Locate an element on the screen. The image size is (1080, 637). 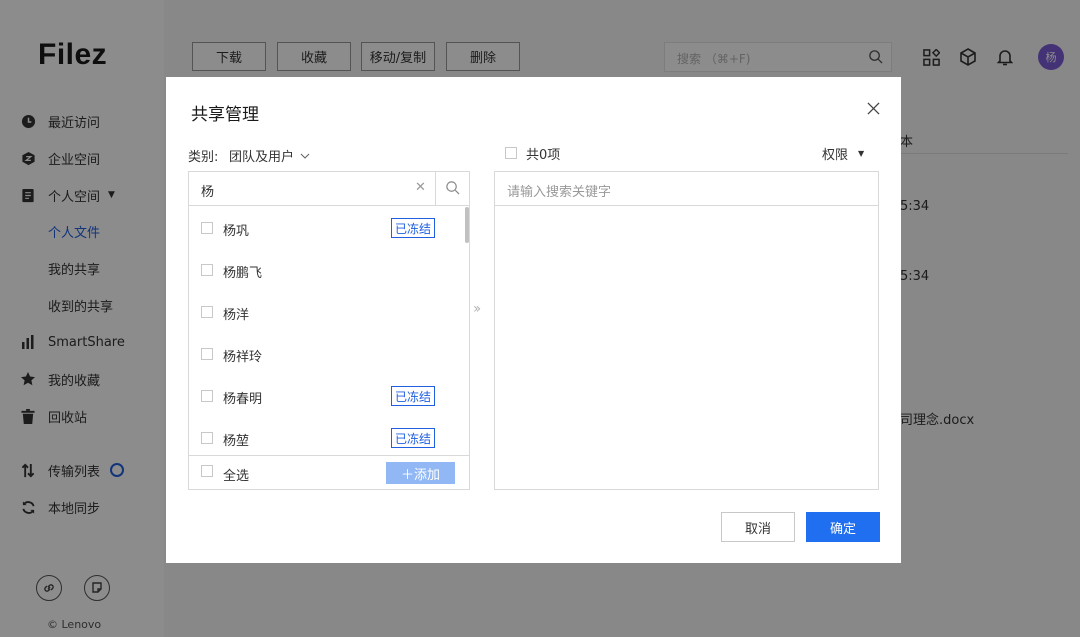
category-label: 类别: is located at coordinates (203, 157).